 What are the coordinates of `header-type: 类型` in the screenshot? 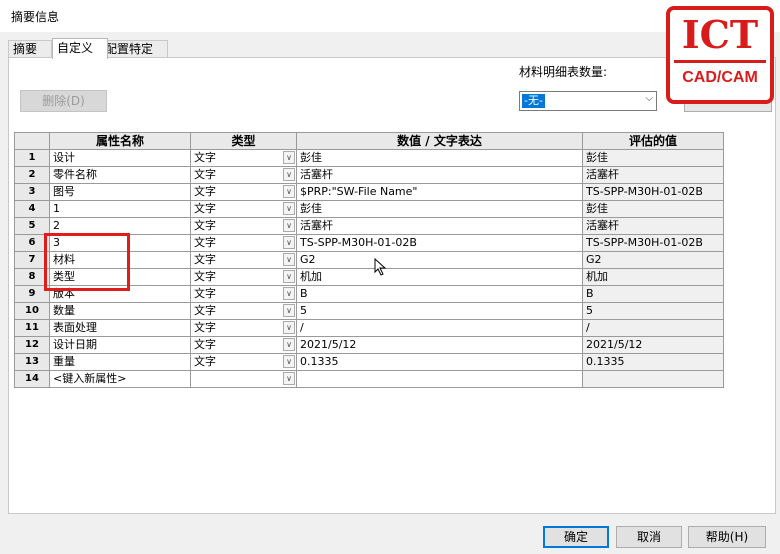 It's located at (243, 141).